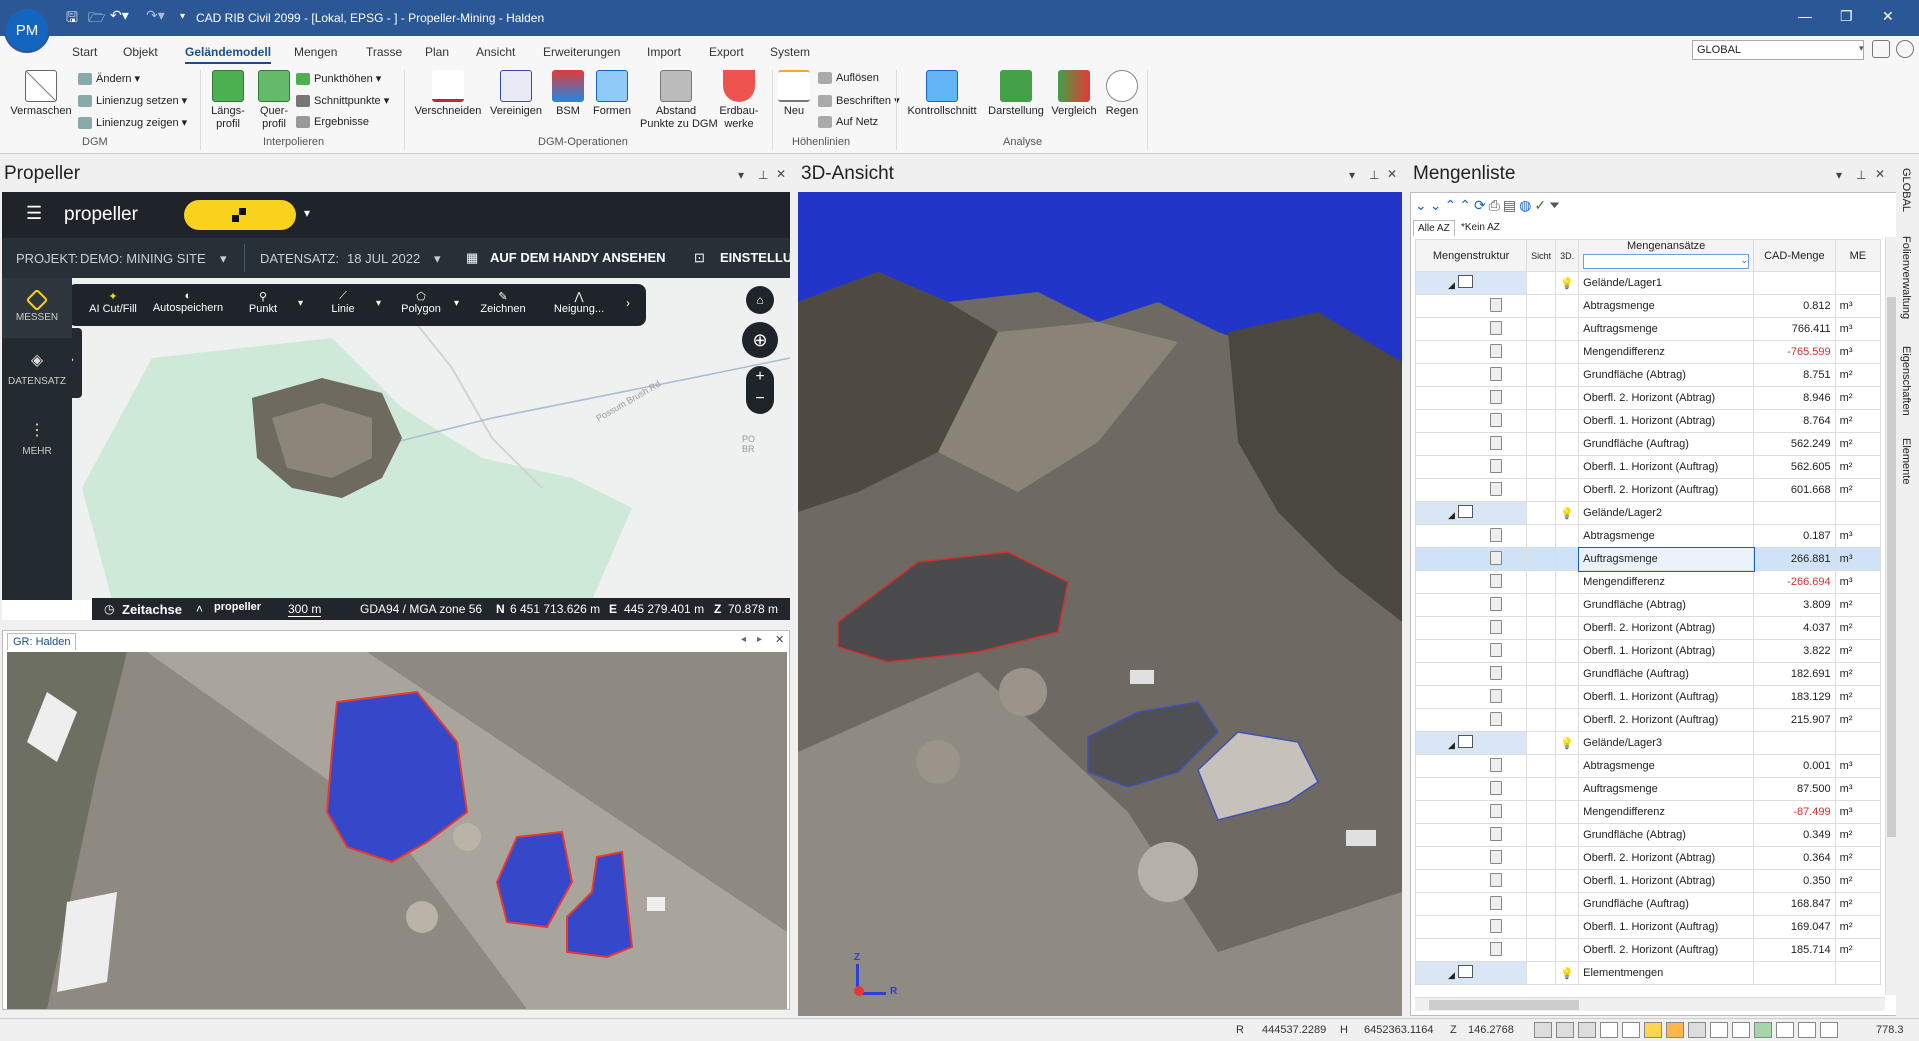 The width and height of the screenshot is (1919, 1041). I want to click on sidebar-item-mehr: ⋮ MEHR, so click(37, 442).